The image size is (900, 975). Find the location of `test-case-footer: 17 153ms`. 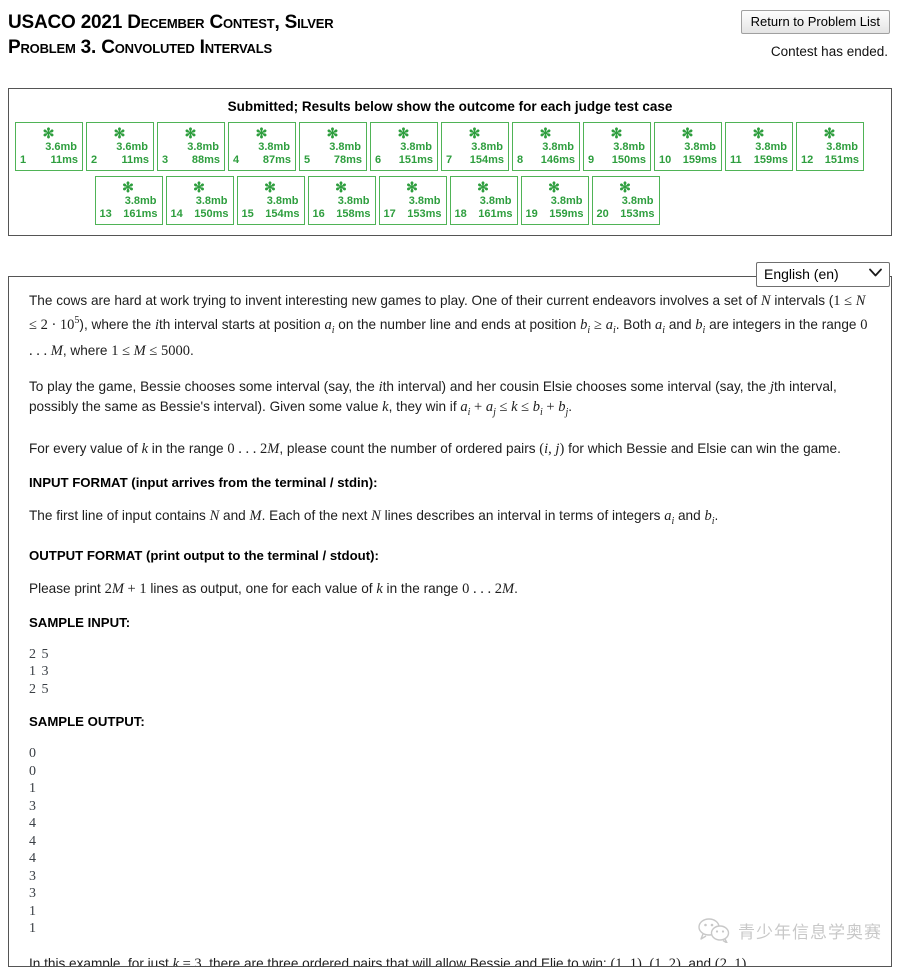

test-case-footer: 17 153ms is located at coordinates (412, 214).